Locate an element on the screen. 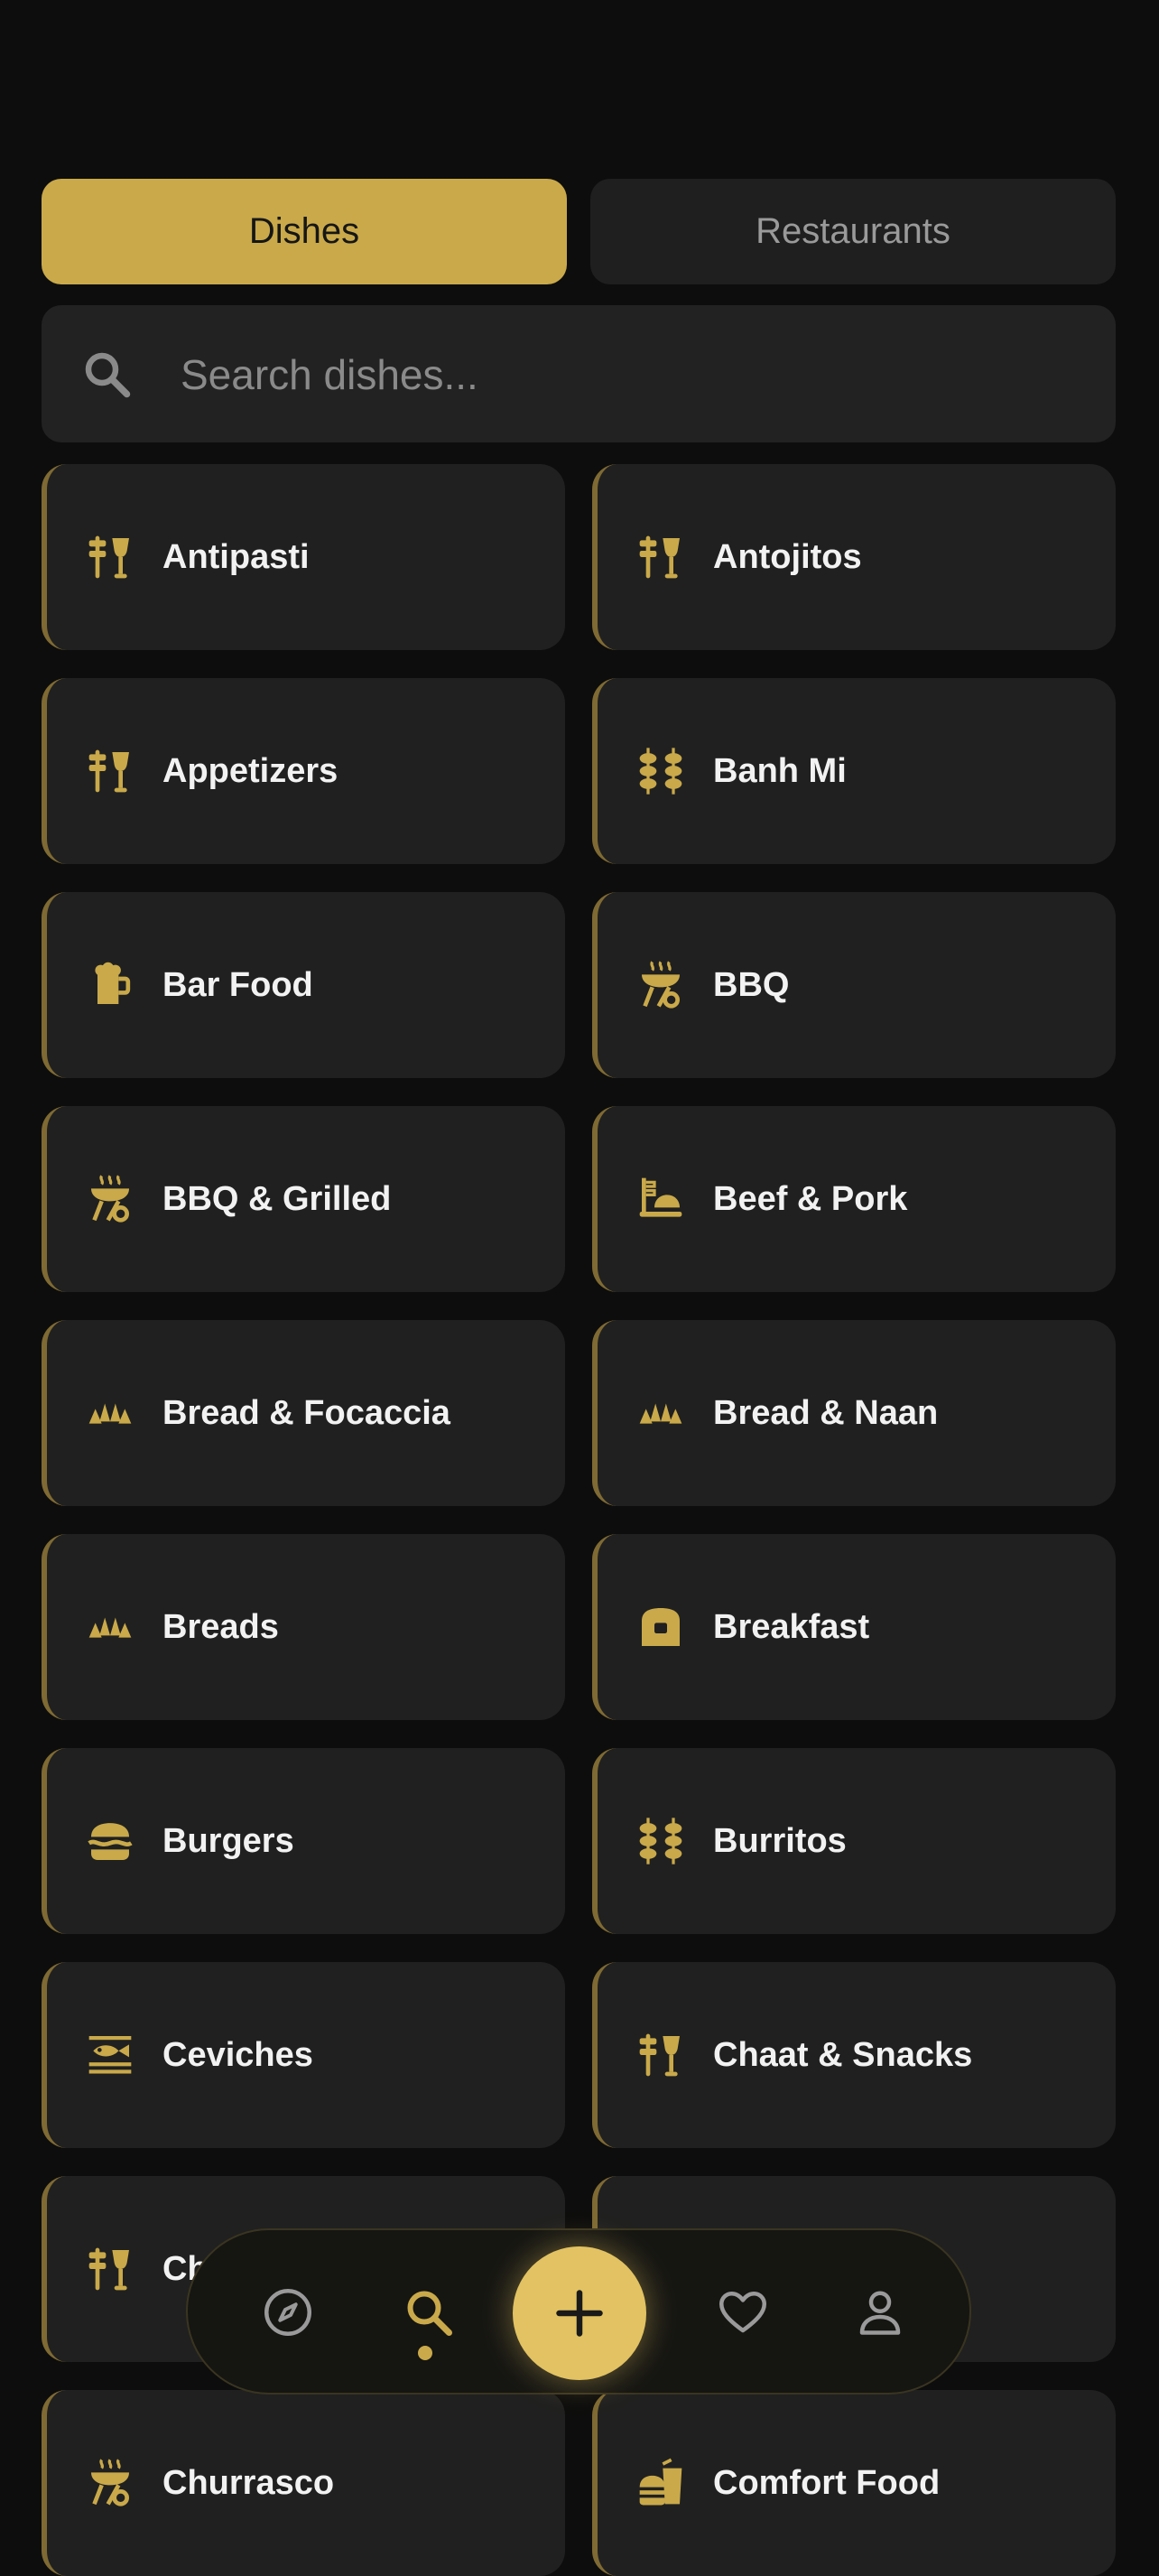  category-label: BBQ & Grilled is located at coordinates (277, 1199).